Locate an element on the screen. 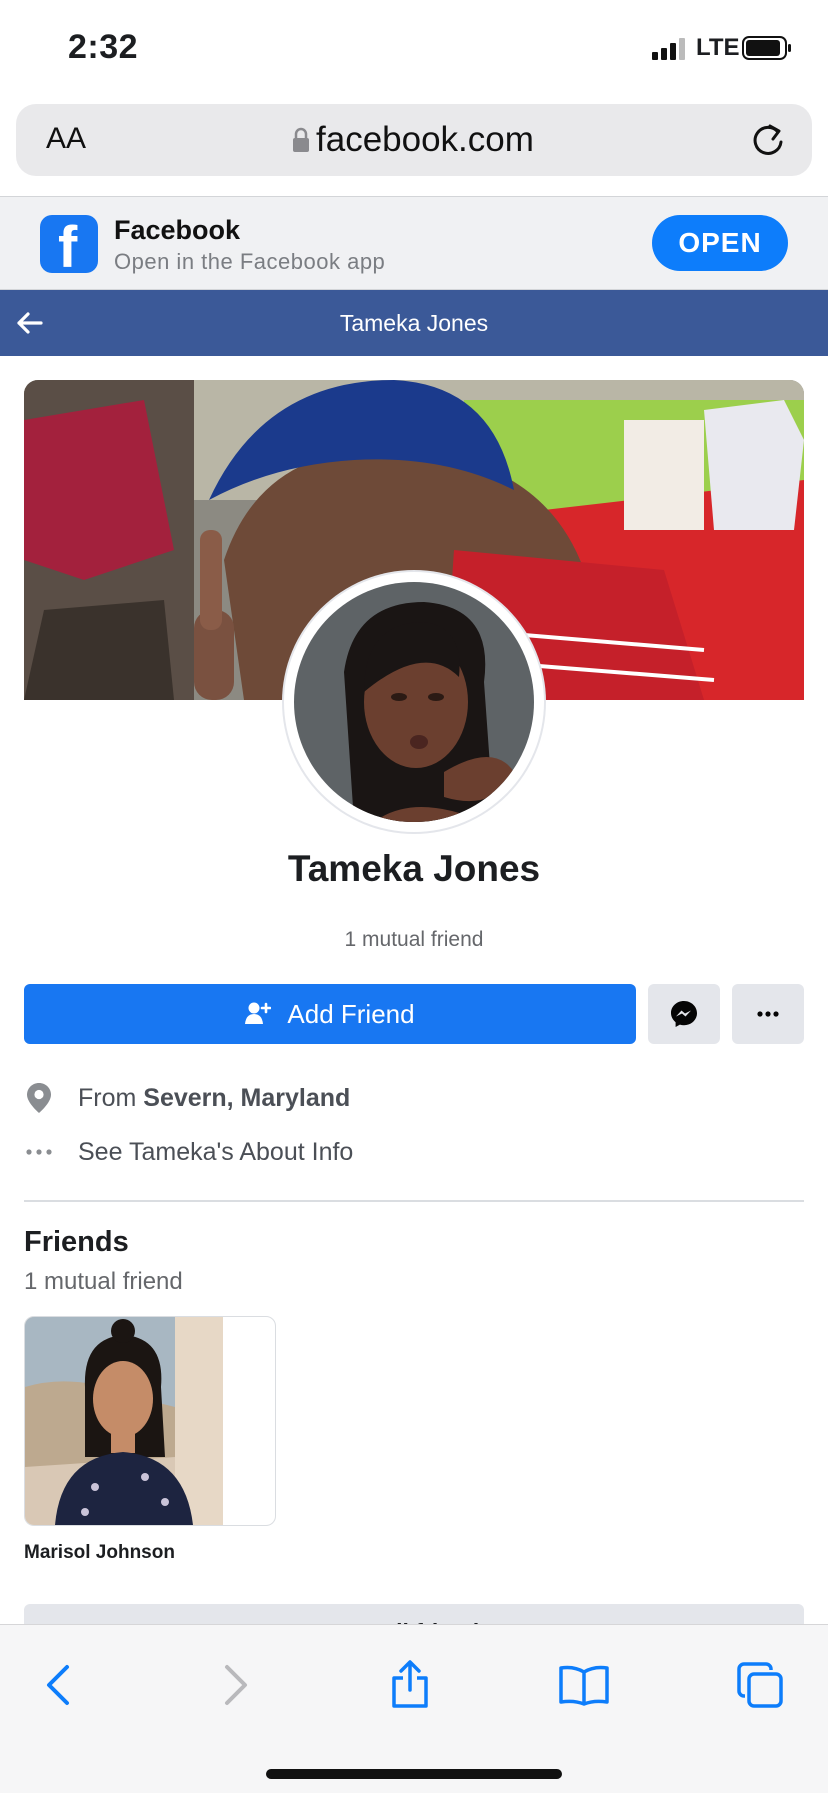  open-app-button: OPEN is located at coordinates (720, 243).